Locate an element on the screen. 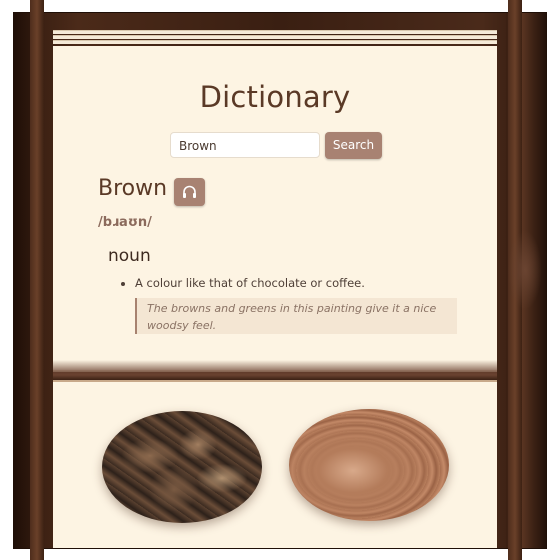  headphones-icon is located at coordinates (189, 191).